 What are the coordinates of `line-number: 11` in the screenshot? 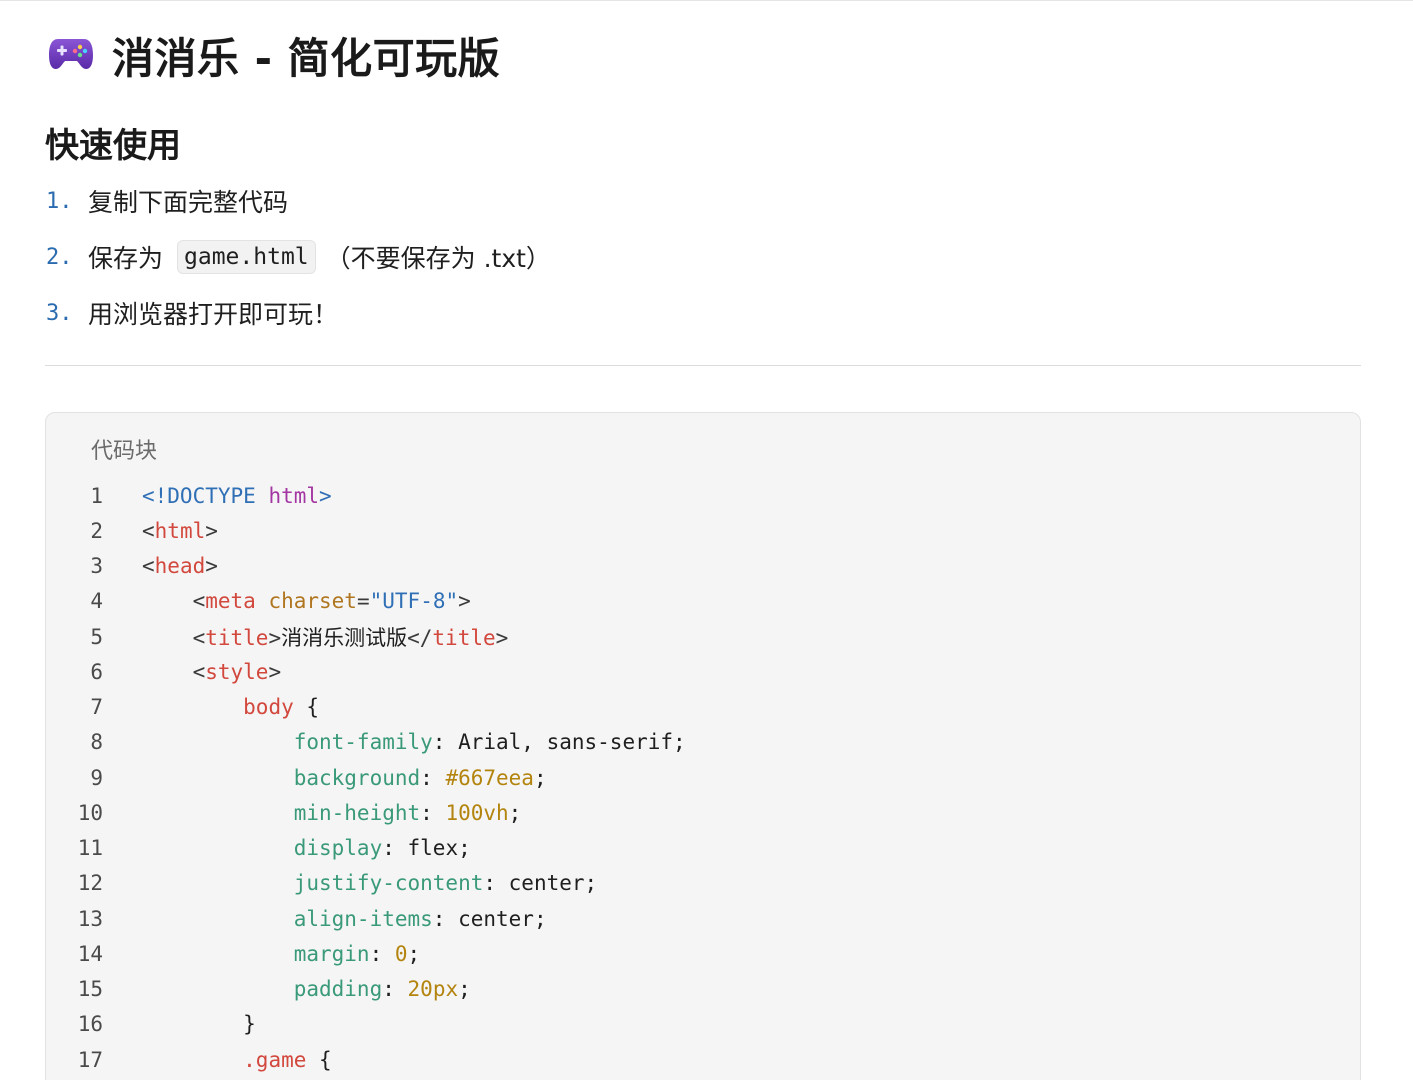 It's located at (90, 848).